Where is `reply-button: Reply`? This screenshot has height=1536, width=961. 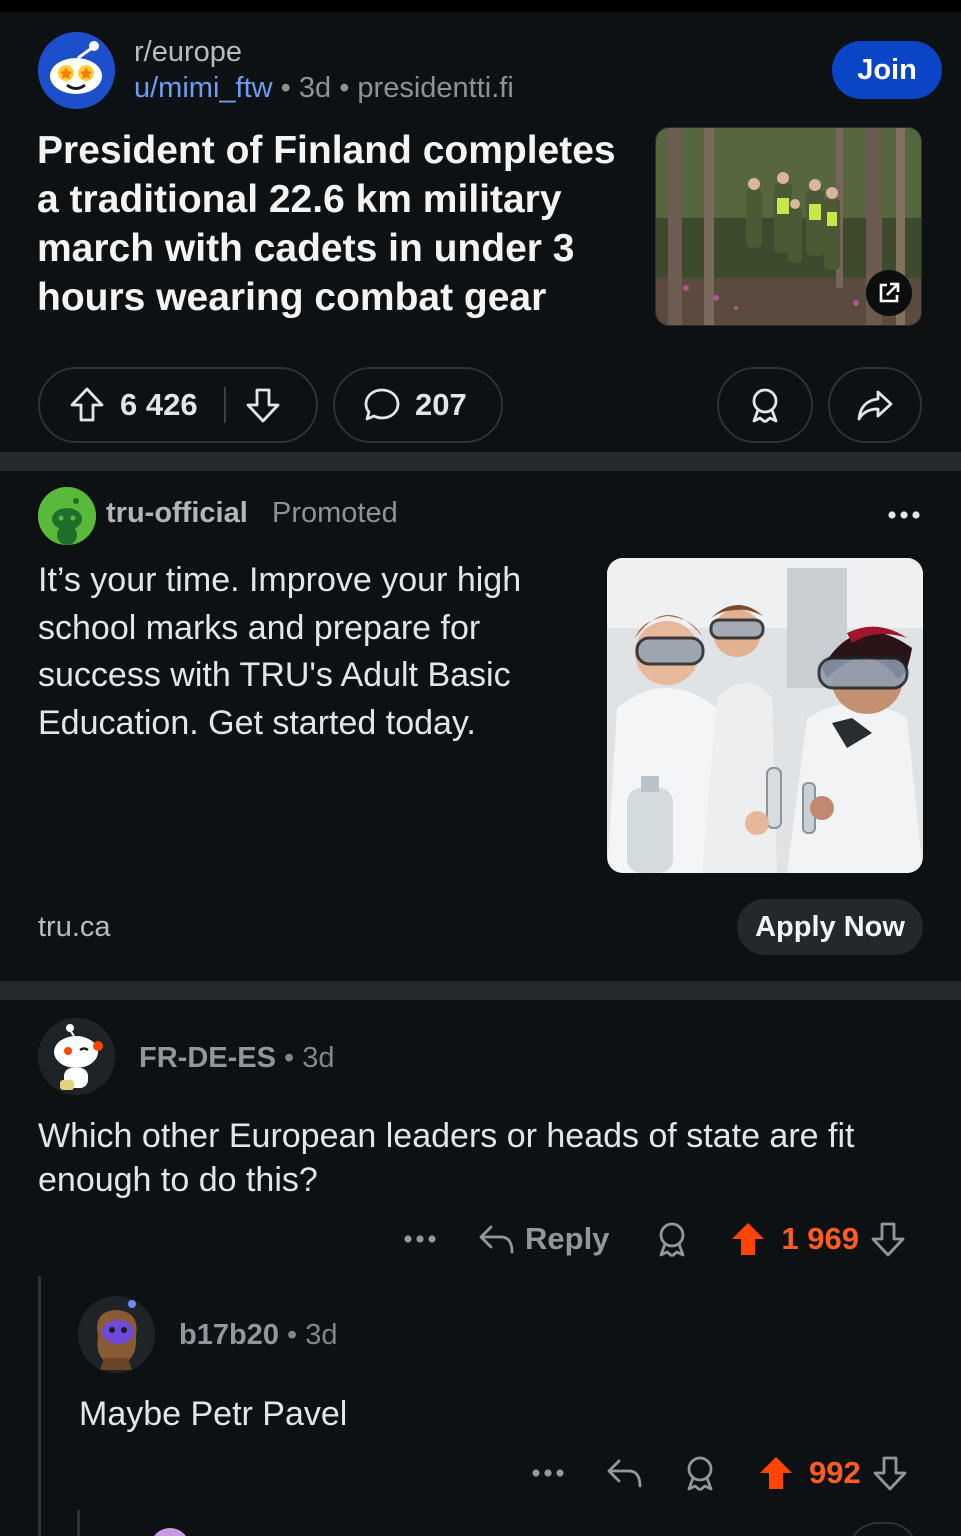 reply-button: Reply is located at coordinates (543, 1239).